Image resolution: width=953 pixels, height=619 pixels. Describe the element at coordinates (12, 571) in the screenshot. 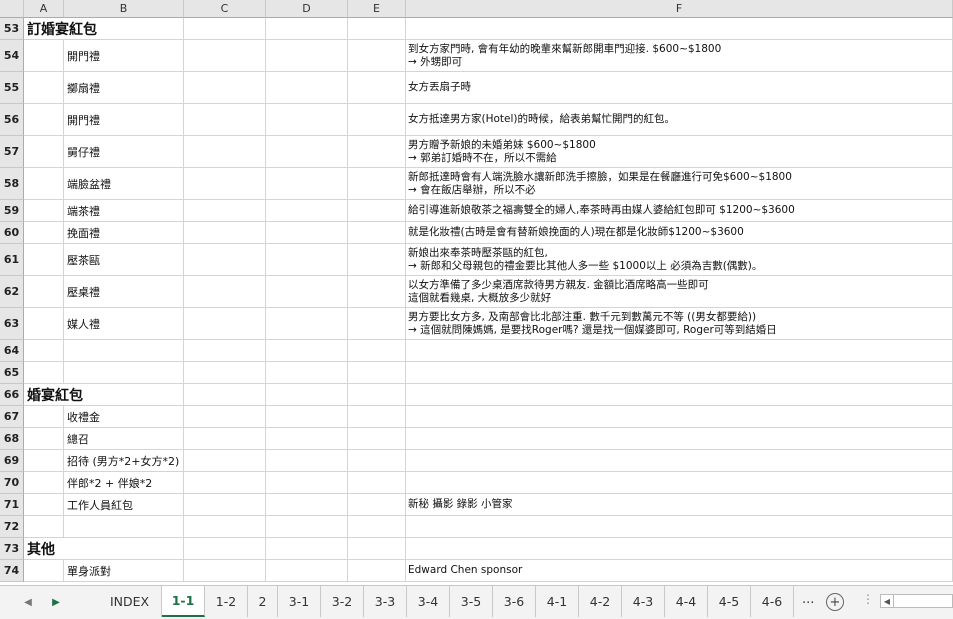

I see `row-header: 74` at that location.